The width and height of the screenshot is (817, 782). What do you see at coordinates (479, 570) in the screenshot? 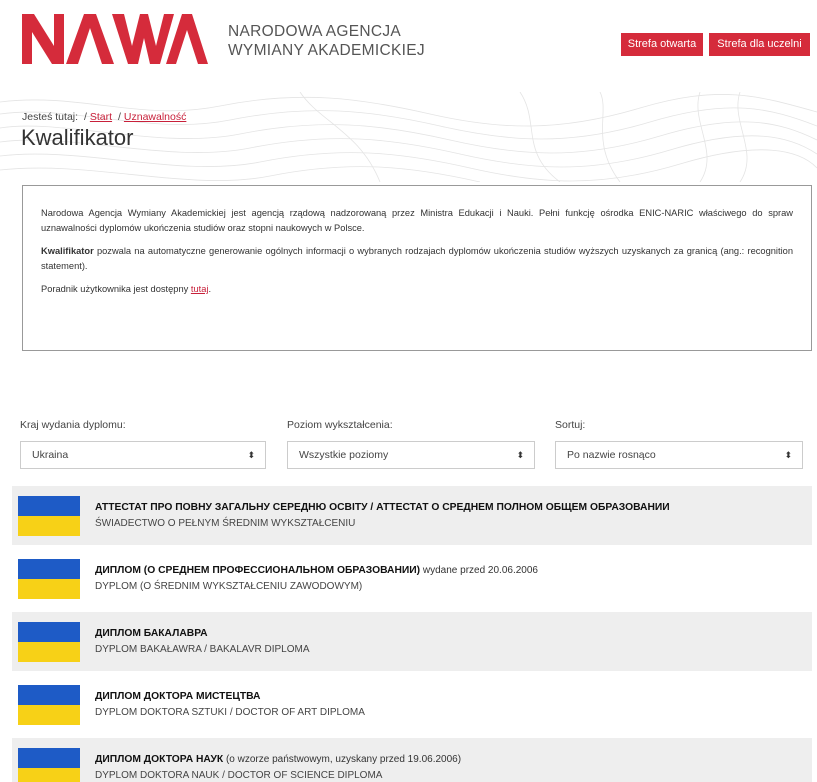
I see `diploma-title-note: wydane przed 20.06.2006` at bounding box center [479, 570].